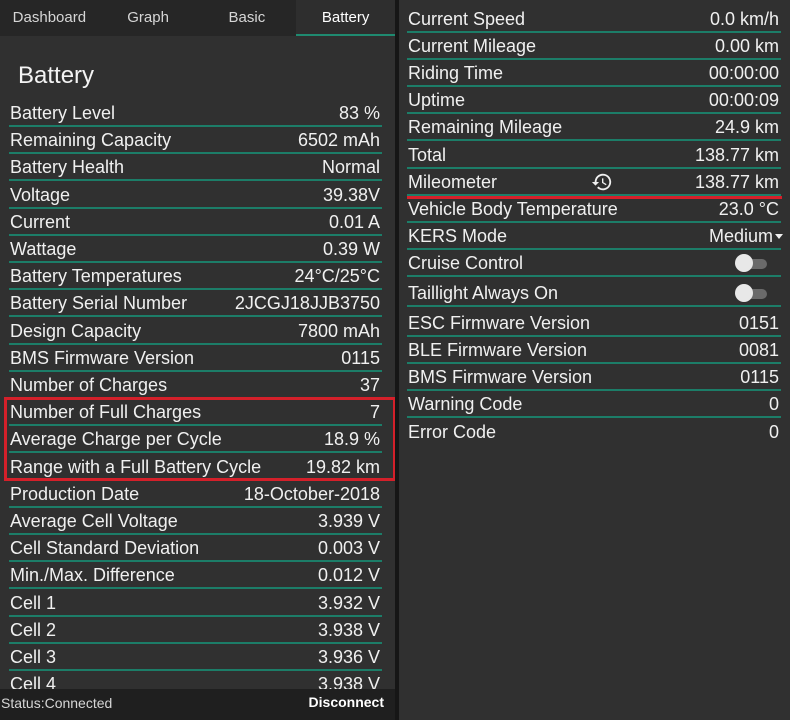 The width and height of the screenshot is (790, 720). Describe the element at coordinates (338, 140) in the screenshot. I see `row-value: 6502 mAh` at that location.